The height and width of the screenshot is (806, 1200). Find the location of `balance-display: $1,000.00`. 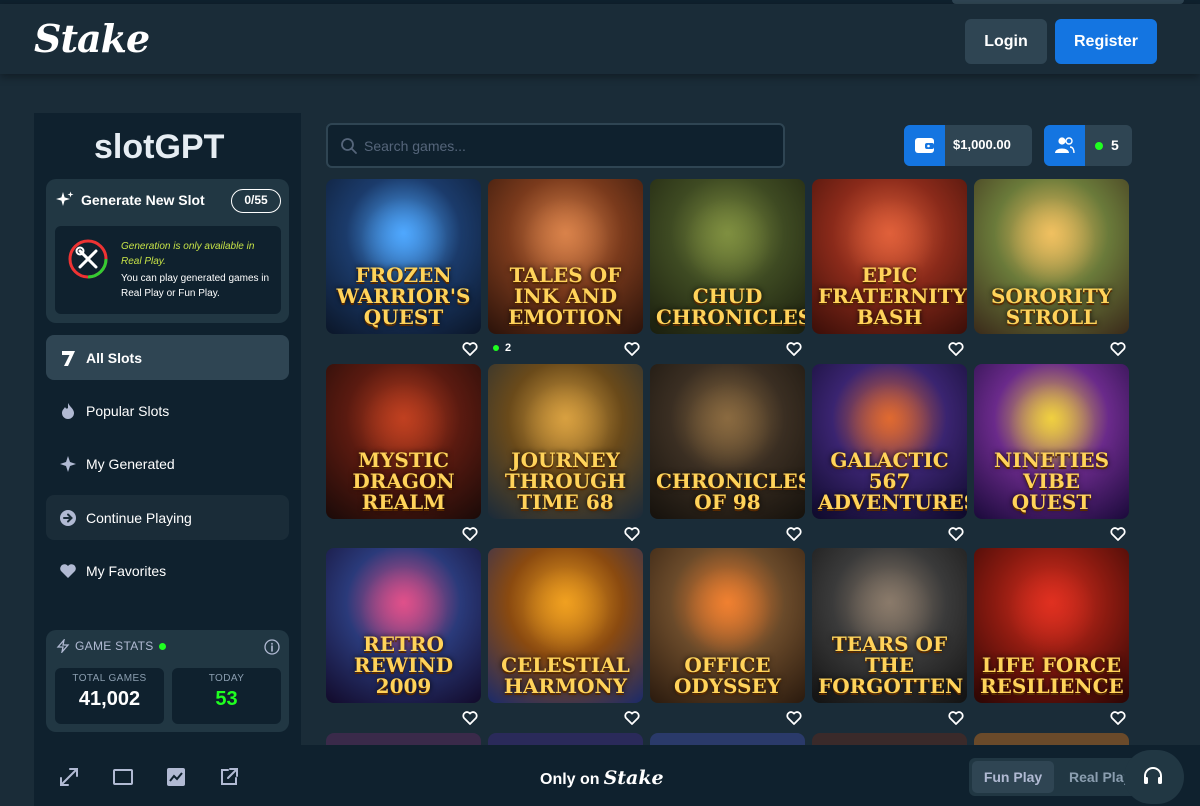

balance-display: $1,000.00 is located at coordinates (968, 145).